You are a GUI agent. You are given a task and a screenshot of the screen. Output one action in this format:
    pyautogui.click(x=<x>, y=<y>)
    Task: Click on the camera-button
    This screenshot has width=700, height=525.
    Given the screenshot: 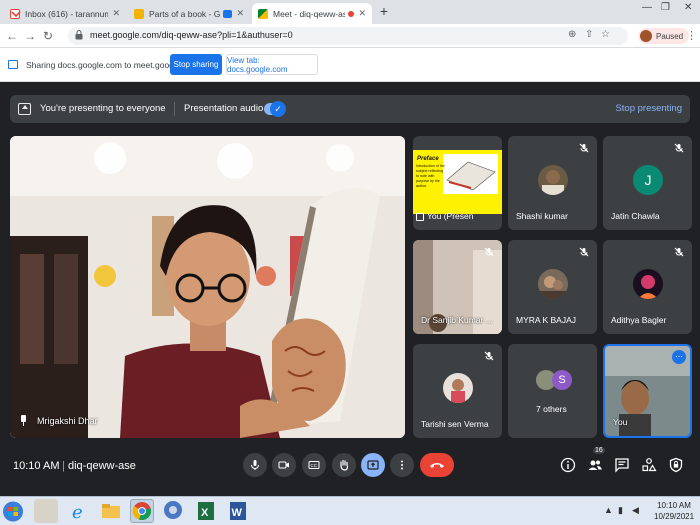 What is the action you would take?
    pyautogui.click(x=284, y=465)
    